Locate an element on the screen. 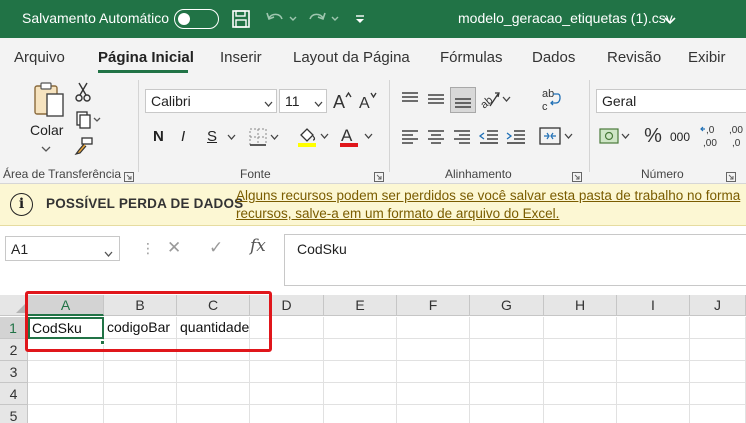  percent-icon: % is located at coordinates (653, 136).